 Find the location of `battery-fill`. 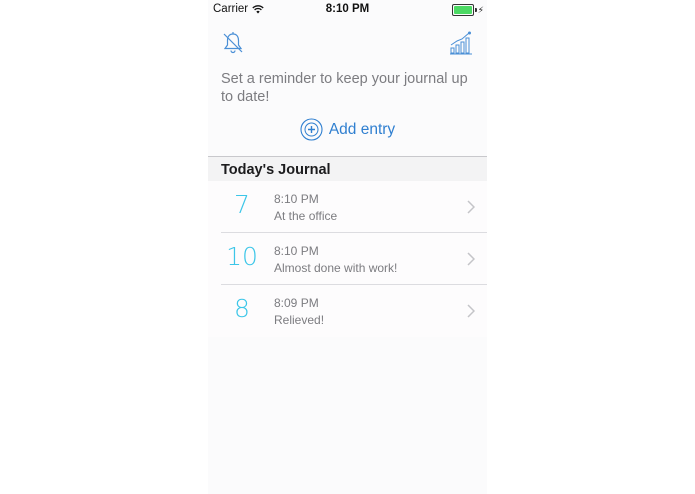

battery-fill is located at coordinates (462, 10).